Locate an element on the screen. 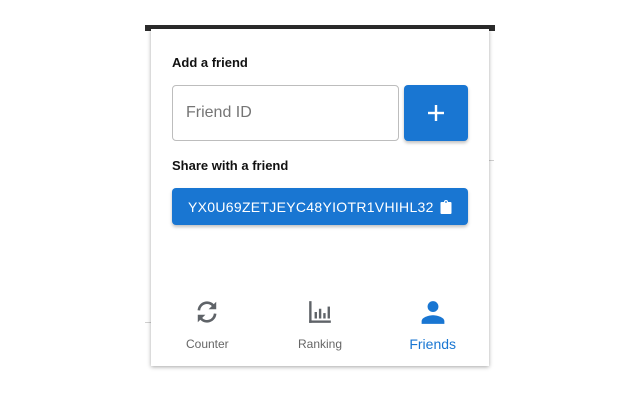 Image resolution: width=640 pixels, height=400 pixels. copy-friend-code-button: YX0U69ZETJEYC48YIOTR1VHIHL32 is located at coordinates (320, 206).